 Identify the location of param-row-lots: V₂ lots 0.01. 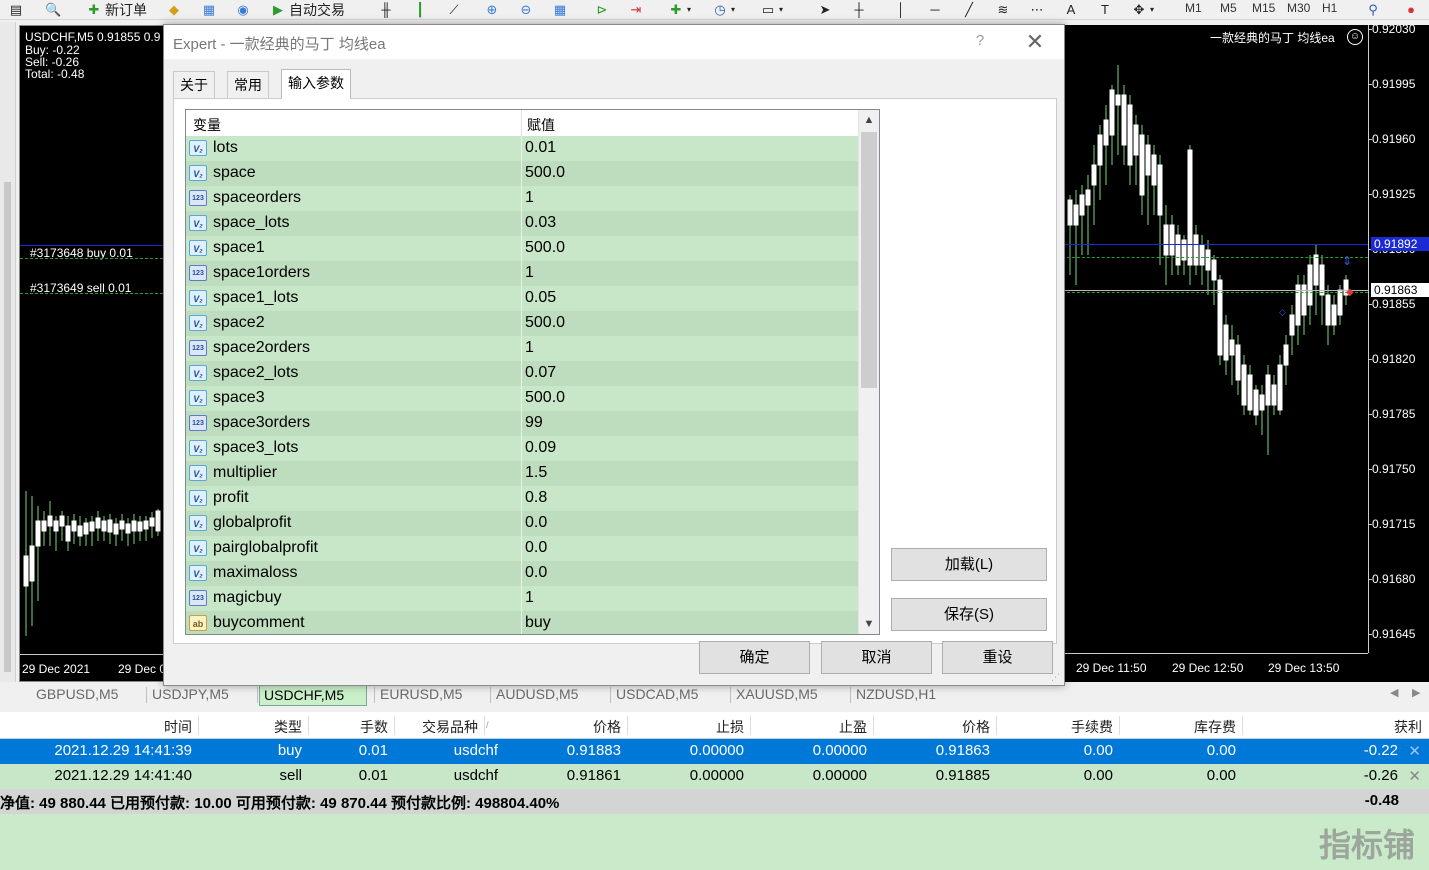
(522, 148).